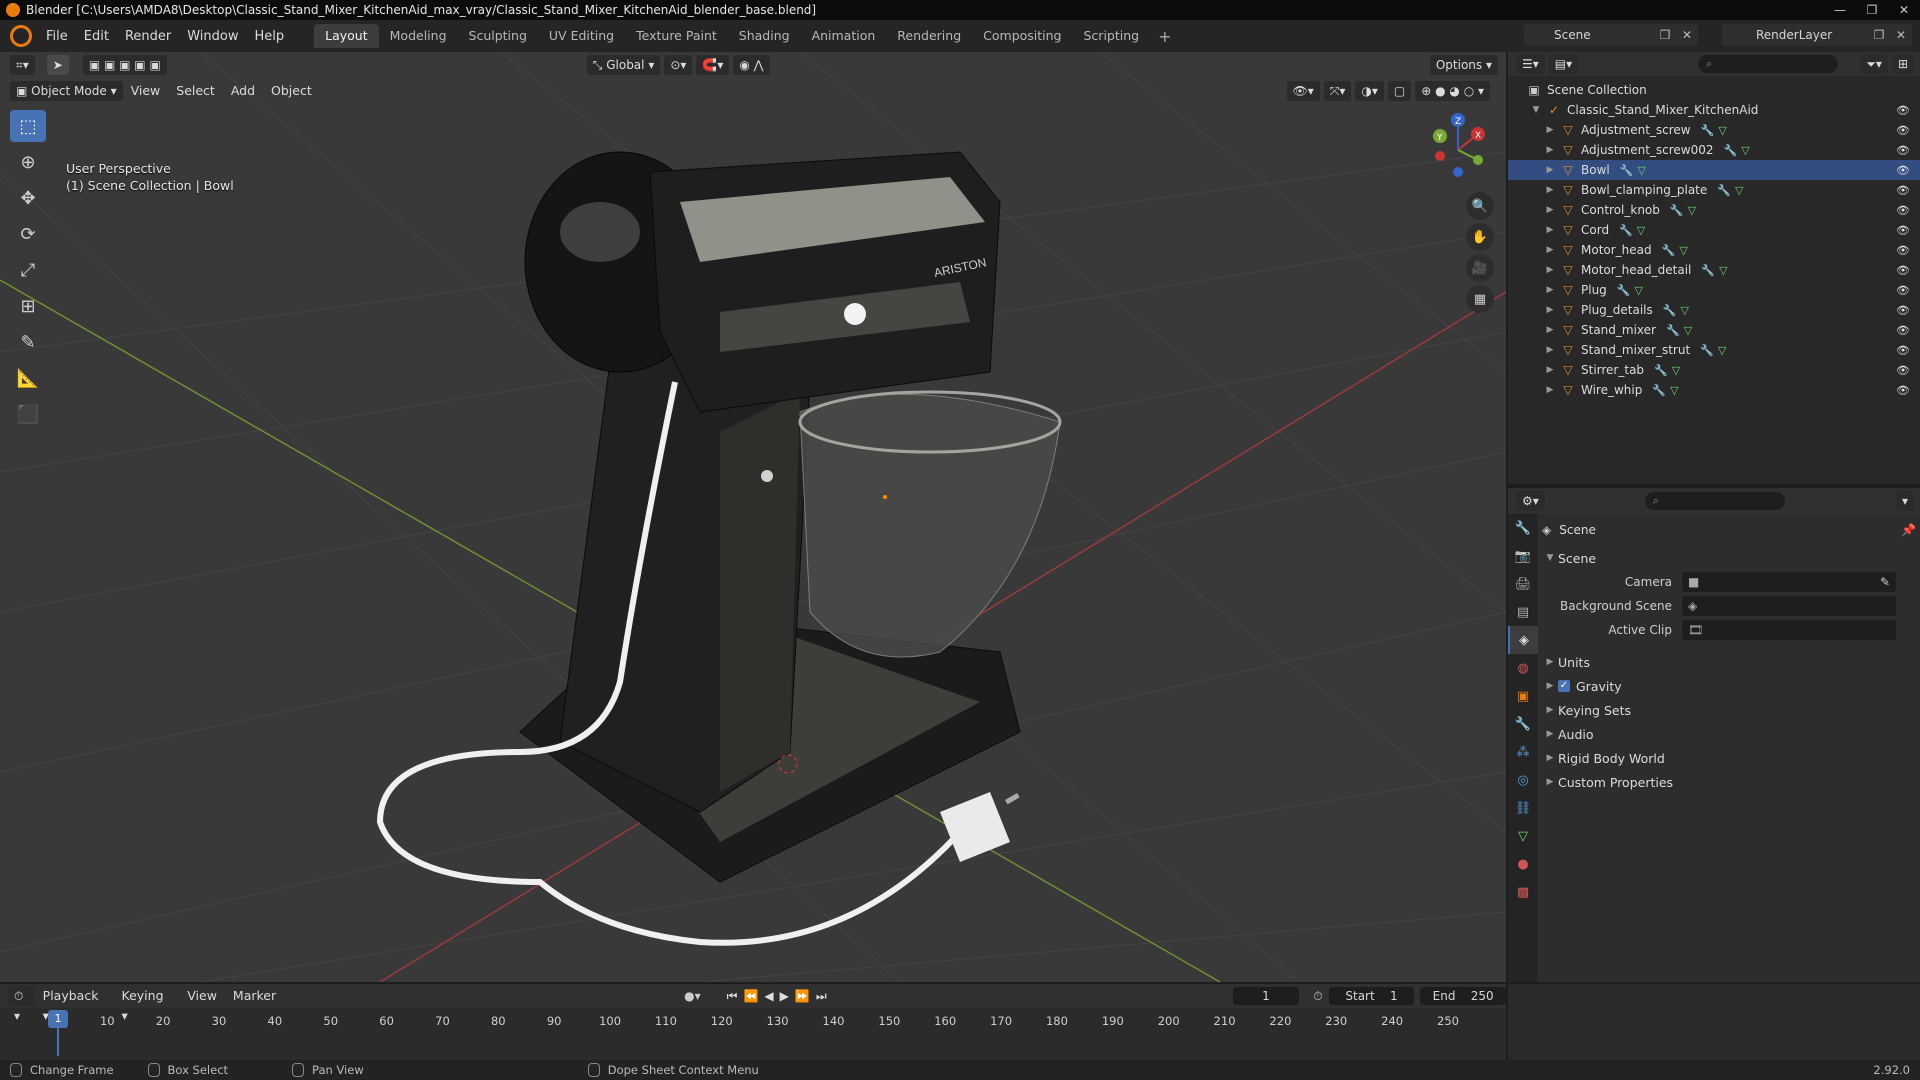 Image resolution: width=1920 pixels, height=1080 pixels. I want to click on view-layer-selector: RenderLayer ❐ ✕, so click(1817, 35).